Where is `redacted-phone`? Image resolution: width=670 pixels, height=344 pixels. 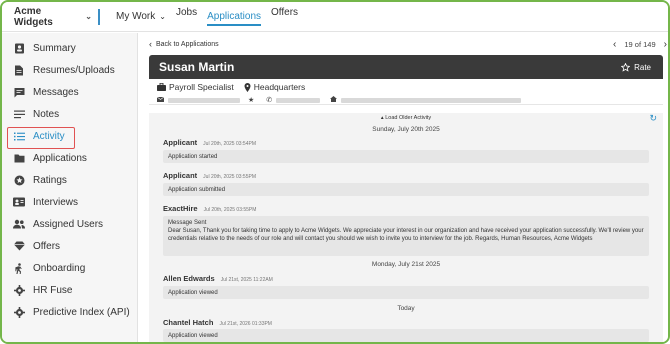
redacted-phone is located at coordinates (298, 100).